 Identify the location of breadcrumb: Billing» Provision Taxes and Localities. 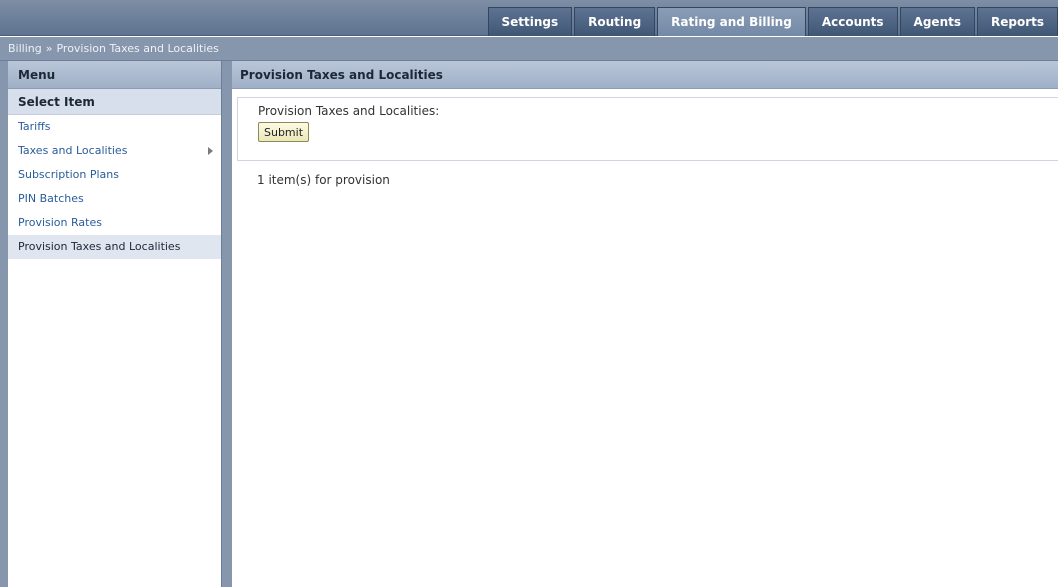
(529, 49).